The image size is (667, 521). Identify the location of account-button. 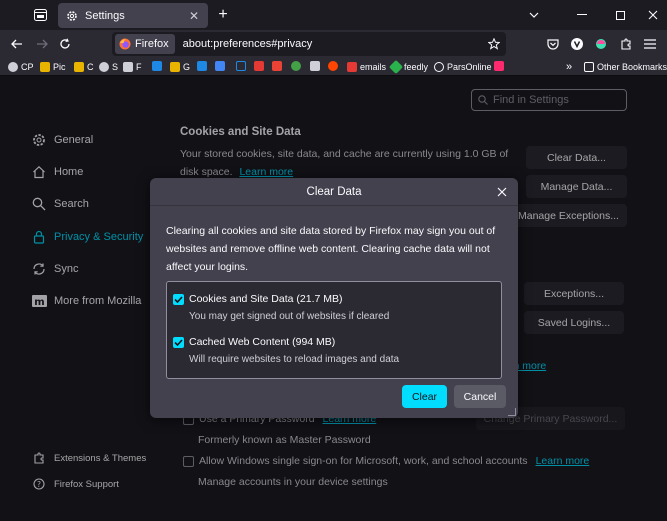
(577, 44).